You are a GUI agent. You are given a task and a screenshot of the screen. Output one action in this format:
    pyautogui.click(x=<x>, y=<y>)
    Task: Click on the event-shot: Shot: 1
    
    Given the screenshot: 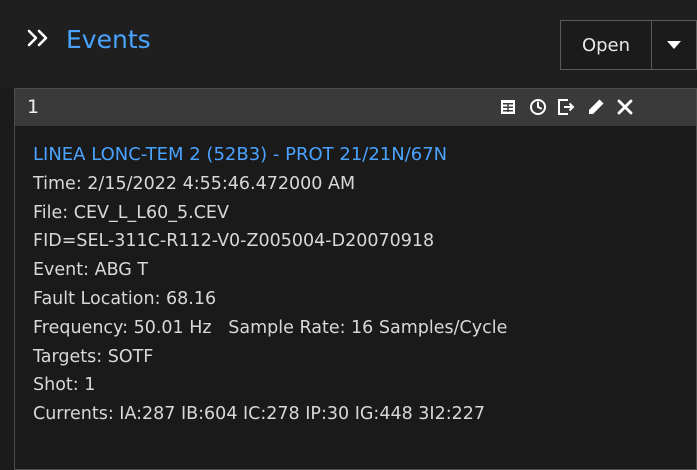 What is the action you would take?
    pyautogui.click(x=64, y=385)
    